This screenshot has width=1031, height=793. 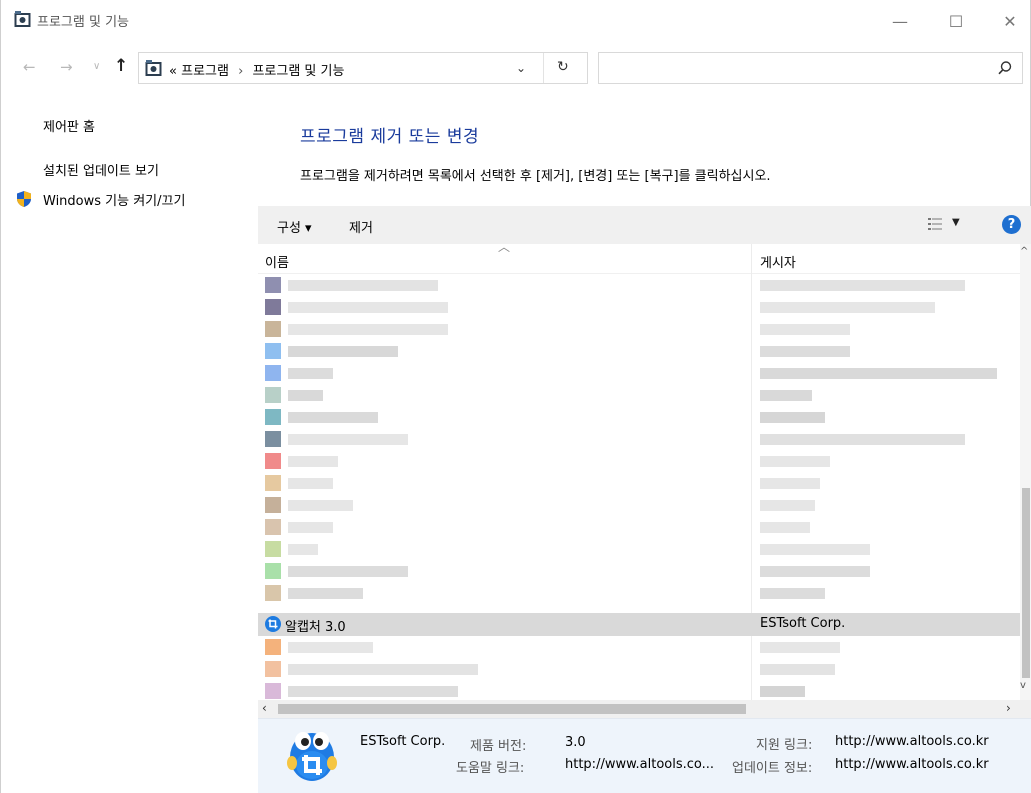 I want to click on breadcrumb-item-programs-features: 프로그램 및 기능, so click(x=298, y=71).